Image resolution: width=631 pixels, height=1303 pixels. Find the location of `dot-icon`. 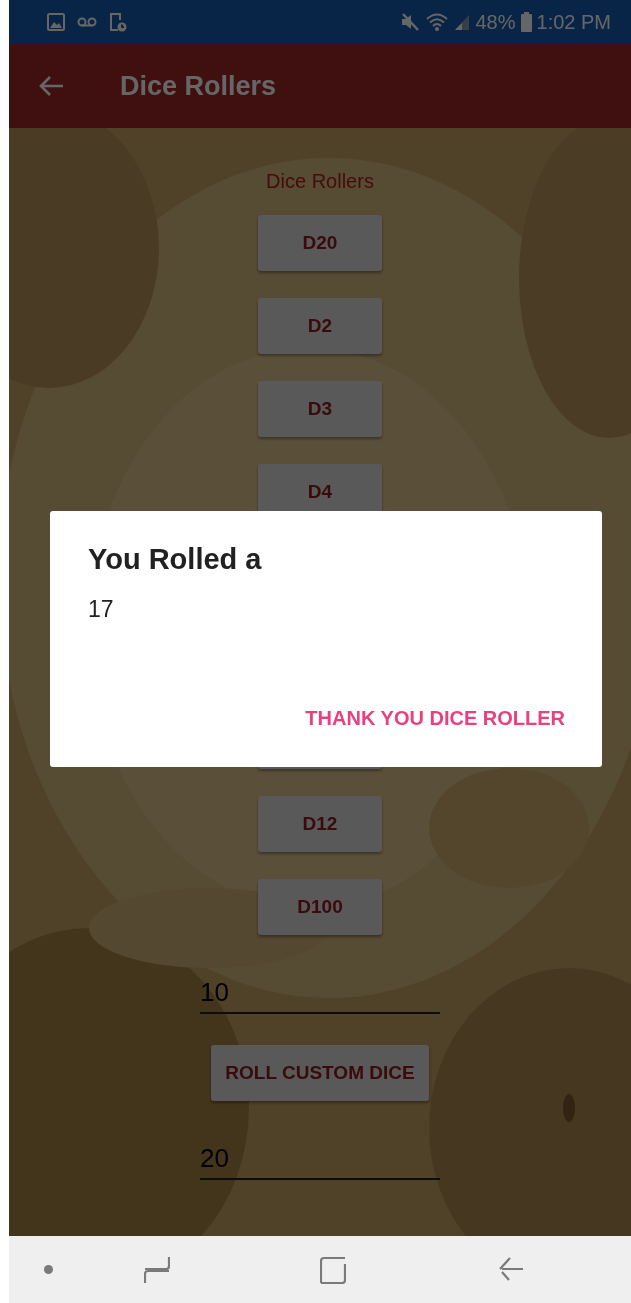

dot-icon is located at coordinates (48, 1269).